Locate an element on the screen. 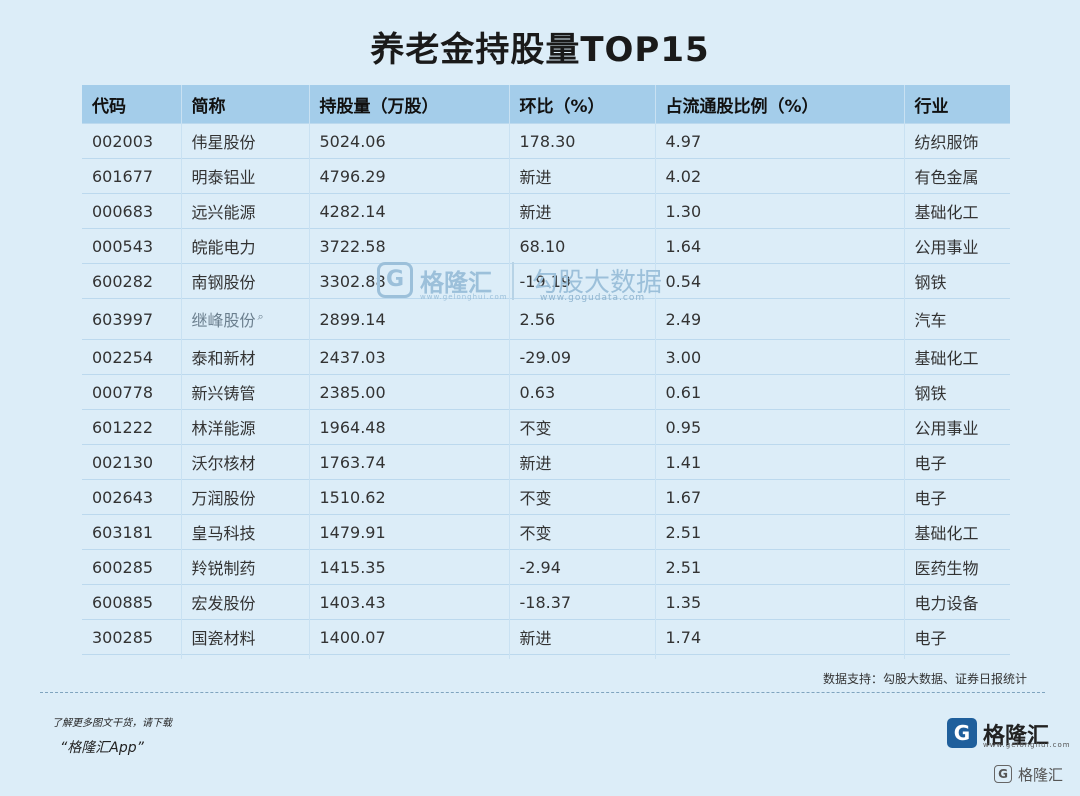  ratio-cell: 2.49 is located at coordinates (779, 319).